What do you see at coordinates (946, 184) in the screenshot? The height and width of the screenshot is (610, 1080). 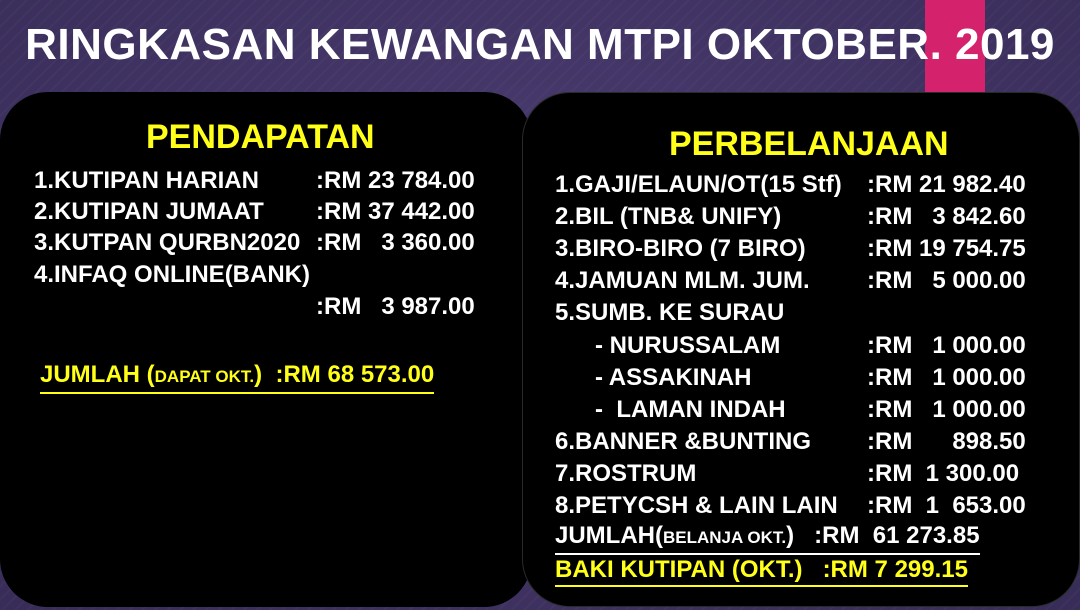 I see `item-amount: :RM 21 982.40` at bounding box center [946, 184].